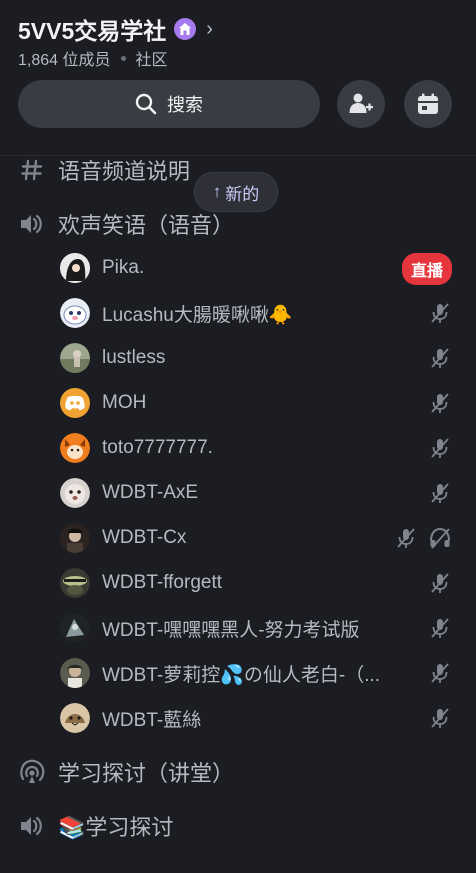  I want to click on separator-dot, so click(123, 58).